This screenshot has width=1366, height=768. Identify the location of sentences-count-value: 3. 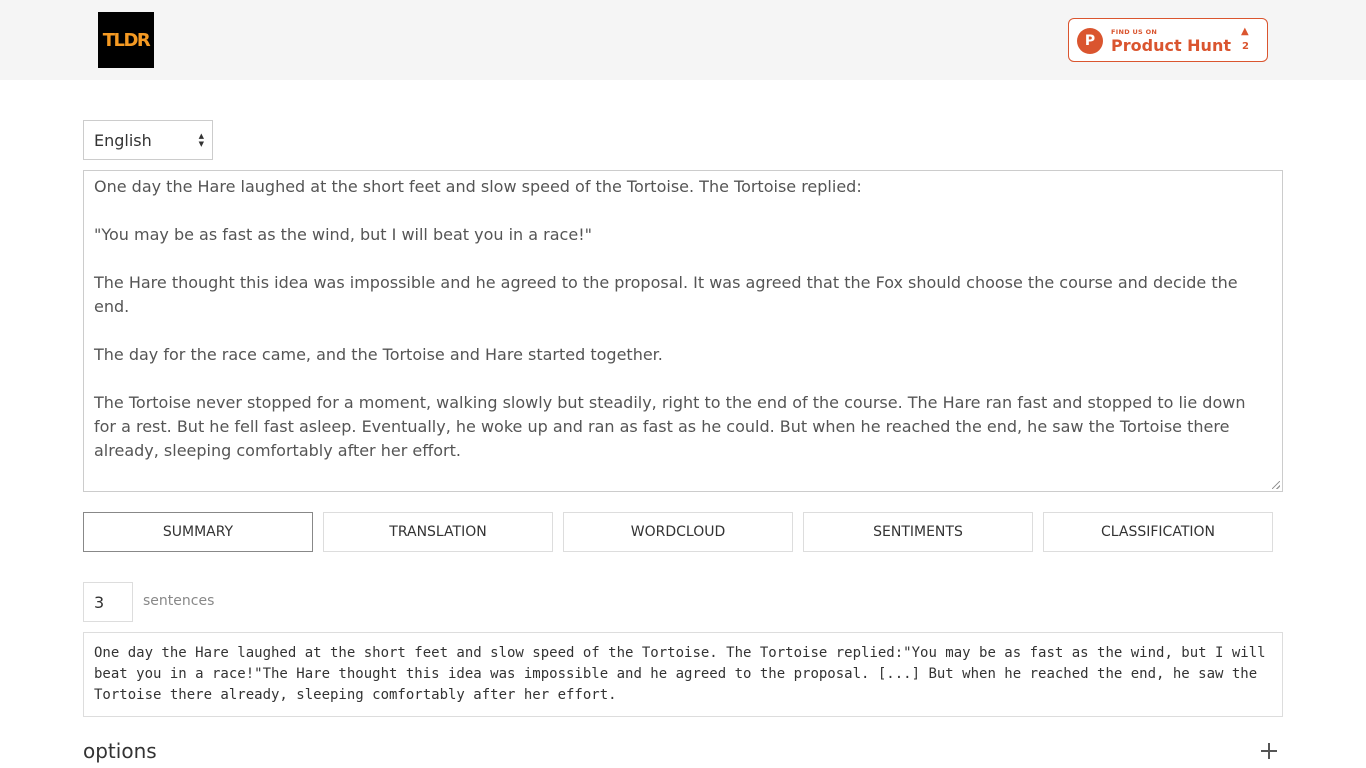
(99, 602).